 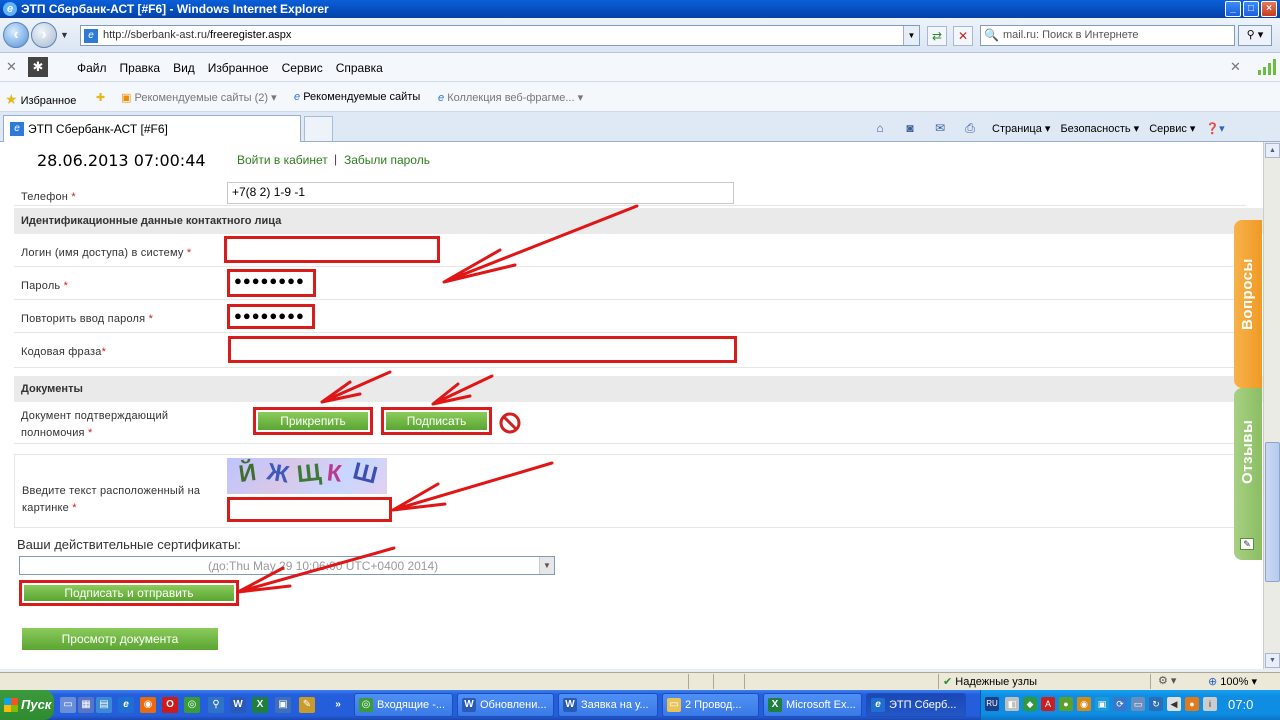 I want to click on toolbar-close-icon: ✕, so click(x=11, y=67).